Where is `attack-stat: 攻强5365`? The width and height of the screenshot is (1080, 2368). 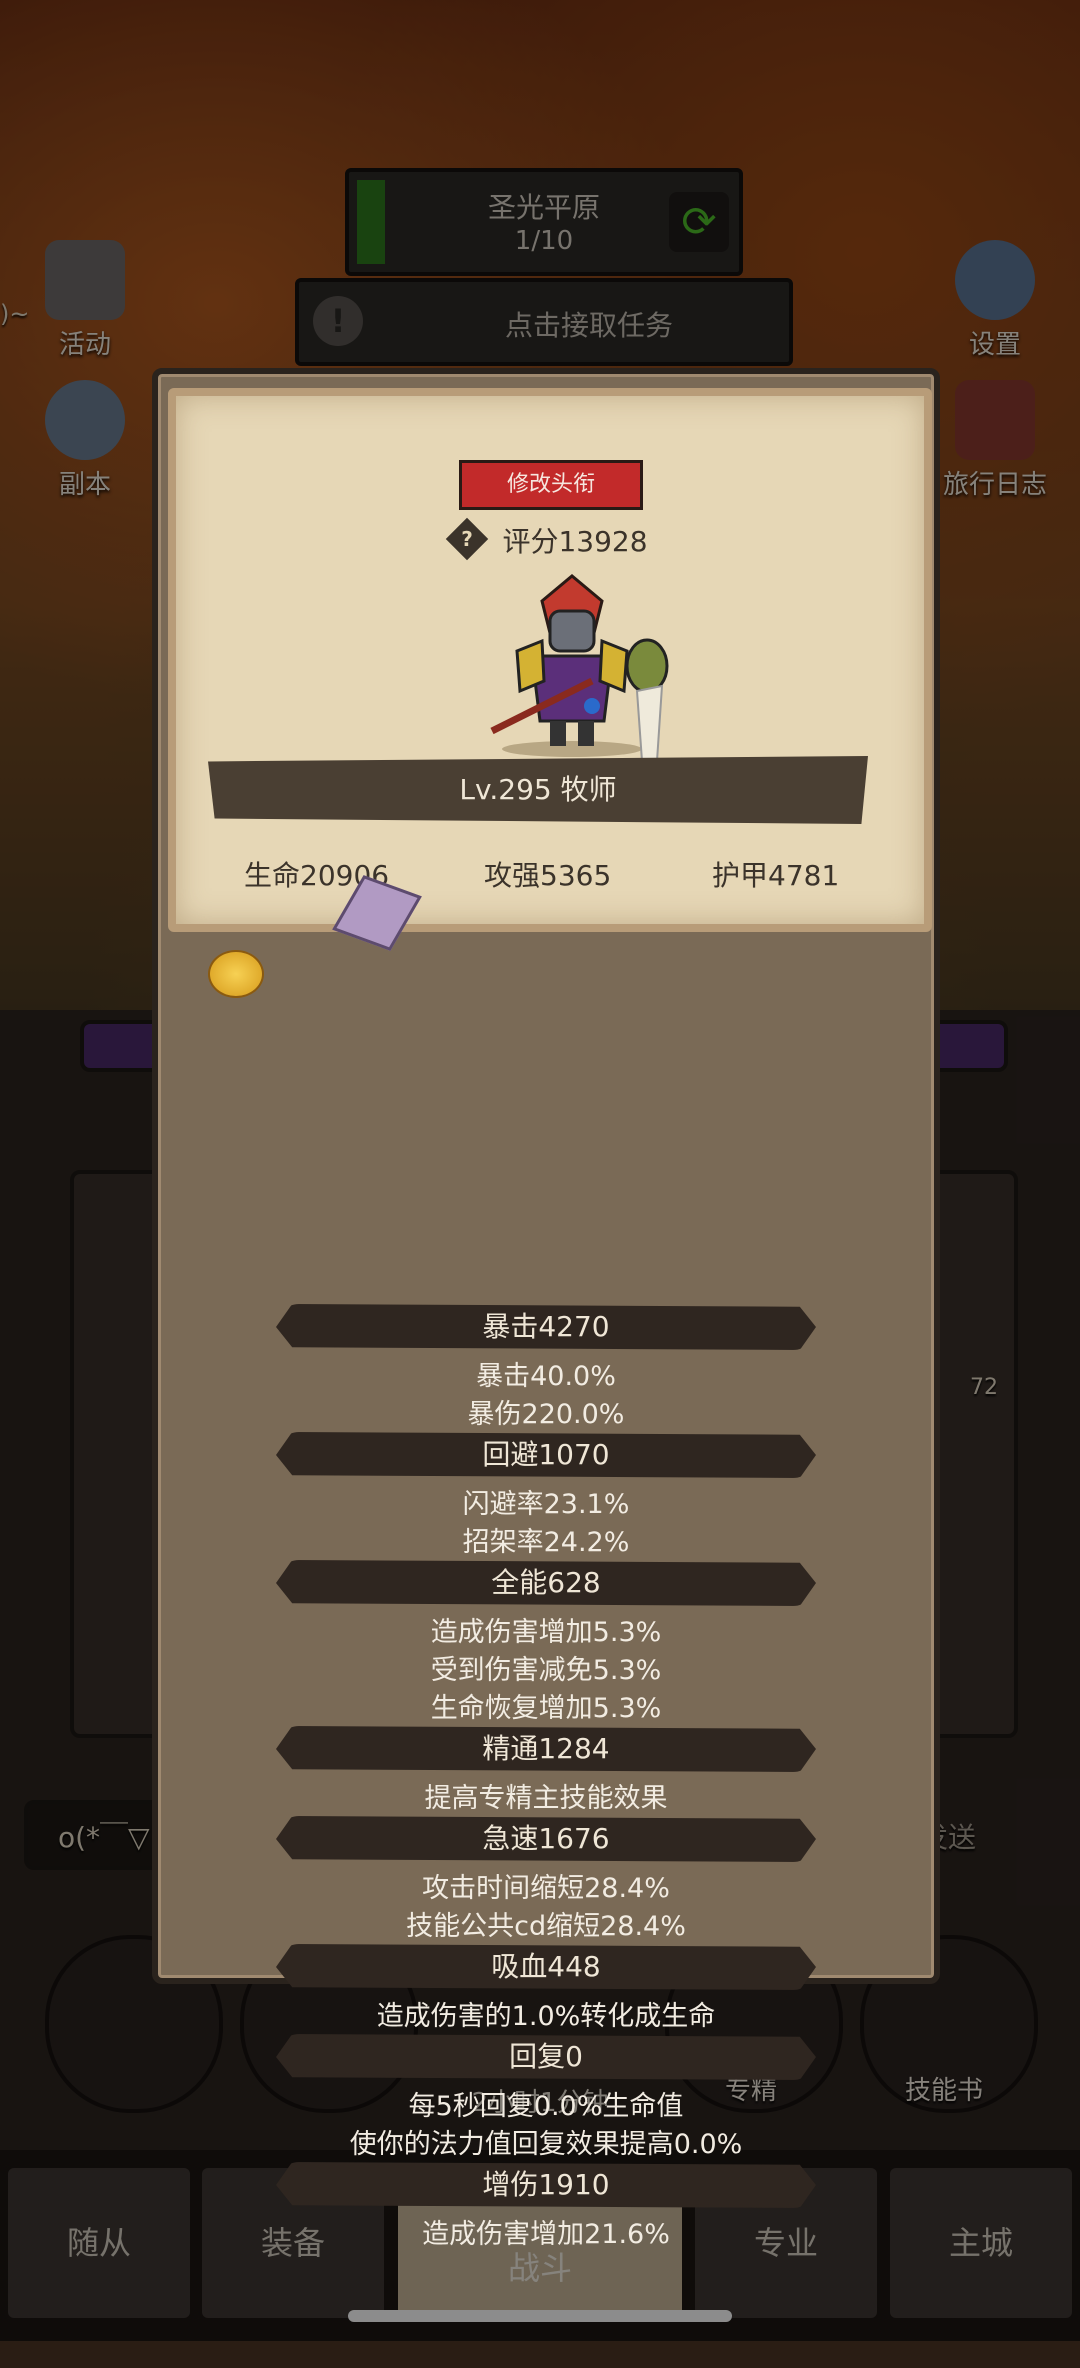
attack-stat: 攻强5365 is located at coordinates (548, 875).